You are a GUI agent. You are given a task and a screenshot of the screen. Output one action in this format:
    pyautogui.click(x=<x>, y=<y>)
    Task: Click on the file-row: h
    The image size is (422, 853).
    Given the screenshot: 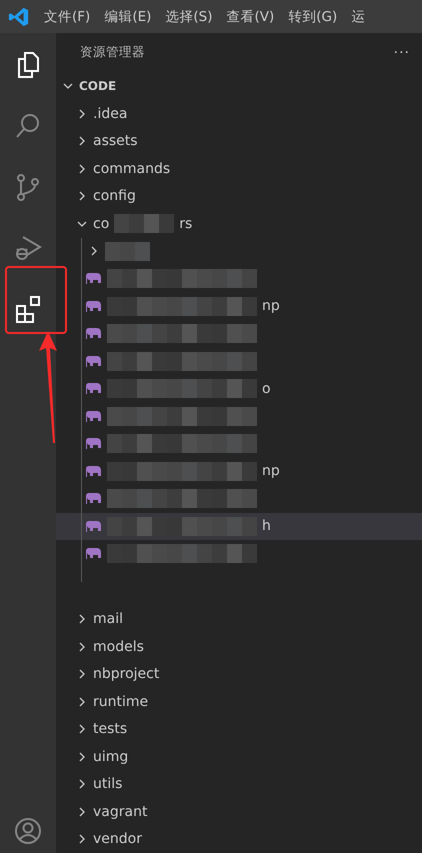 What is the action you would take?
    pyautogui.click(x=239, y=526)
    